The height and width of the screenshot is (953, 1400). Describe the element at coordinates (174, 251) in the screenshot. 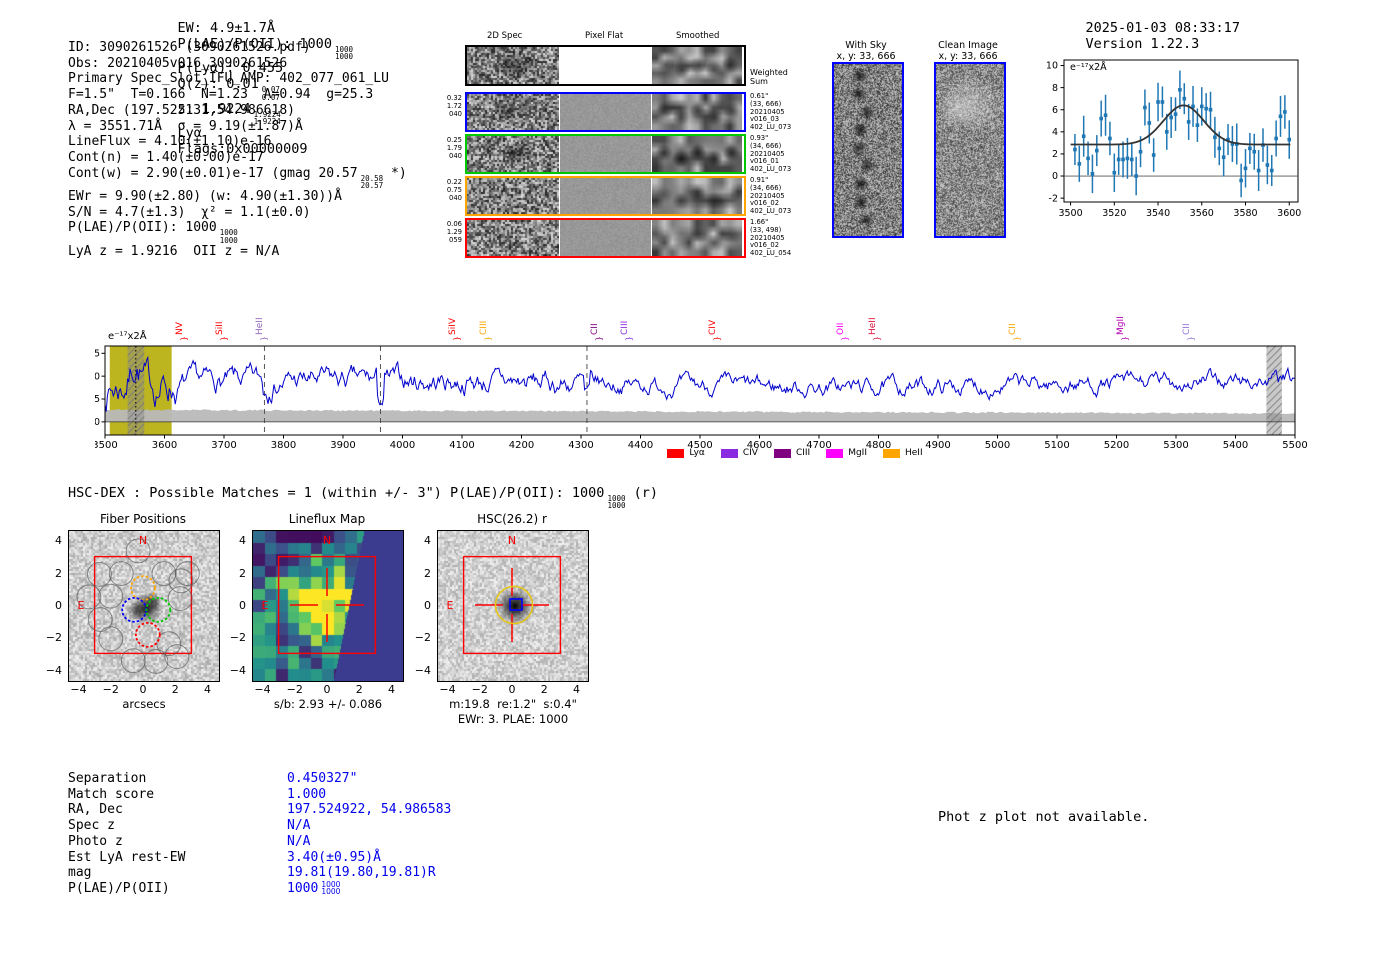

I see `info-line-13: LyA z = 1.9216 OII z = N/A` at that location.